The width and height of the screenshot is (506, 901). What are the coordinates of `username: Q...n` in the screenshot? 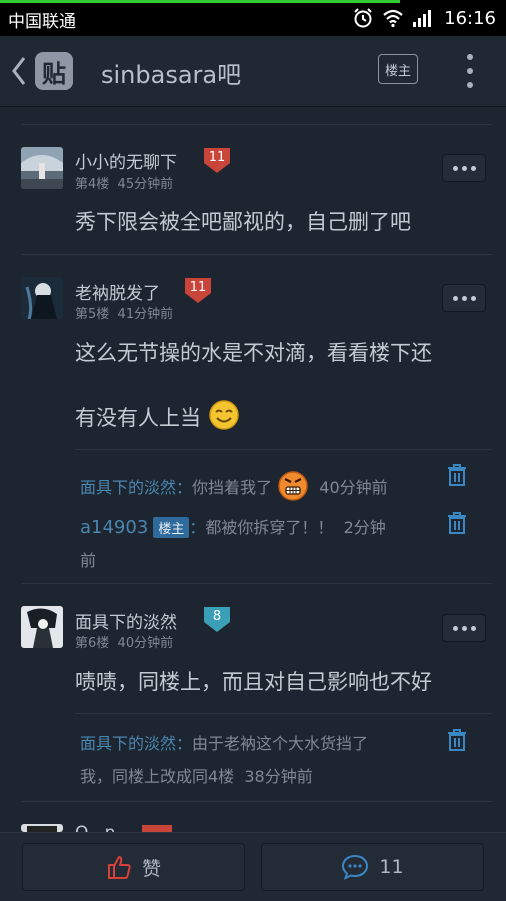 It's located at (95, 827).